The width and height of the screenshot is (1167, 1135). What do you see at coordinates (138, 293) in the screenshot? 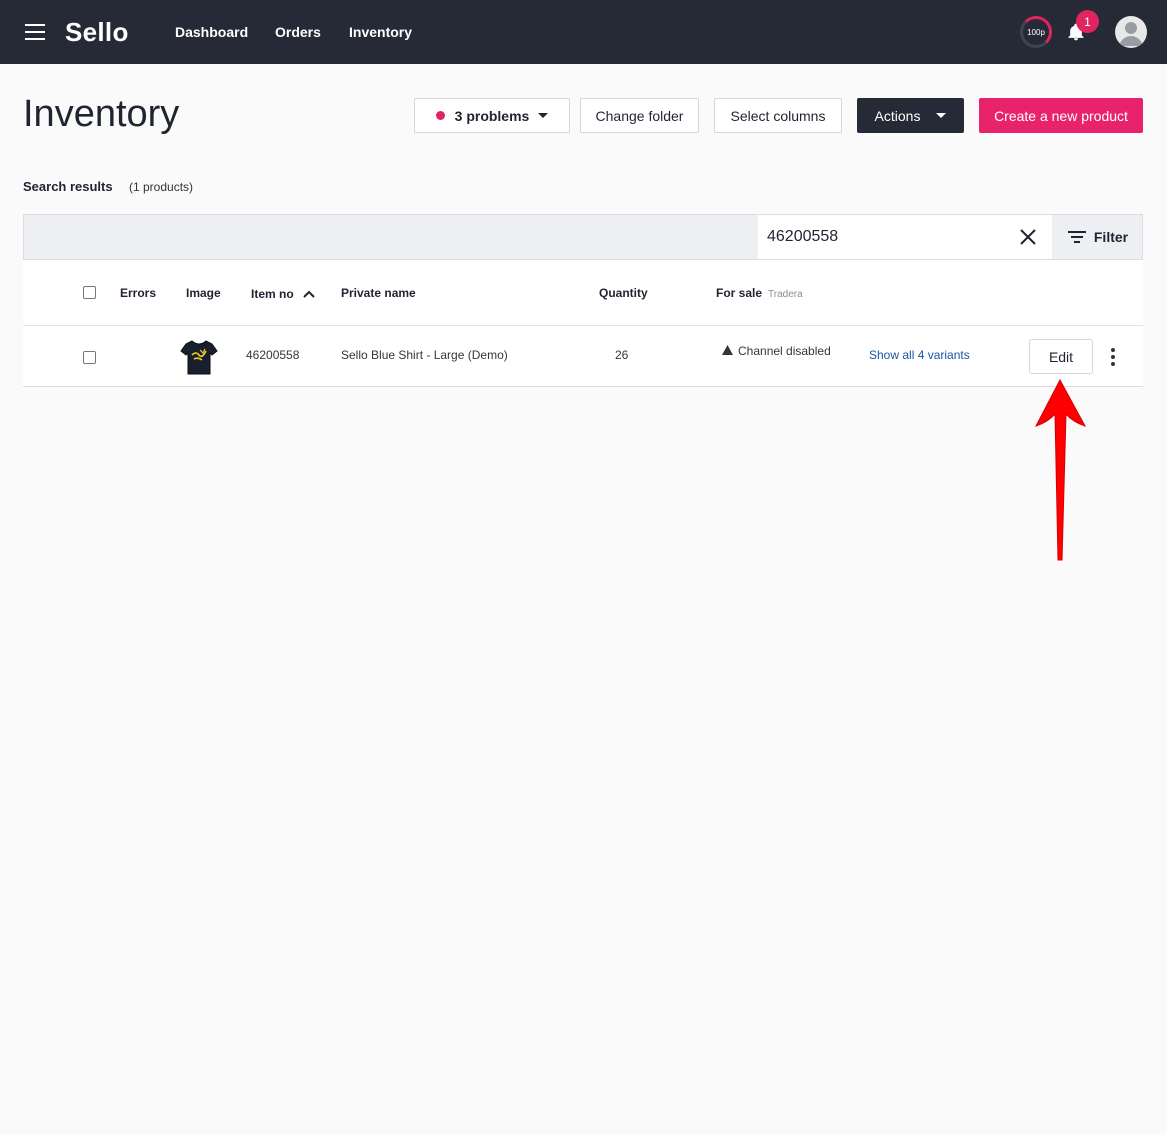
I see `column-errors: Errors` at bounding box center [138, 293].